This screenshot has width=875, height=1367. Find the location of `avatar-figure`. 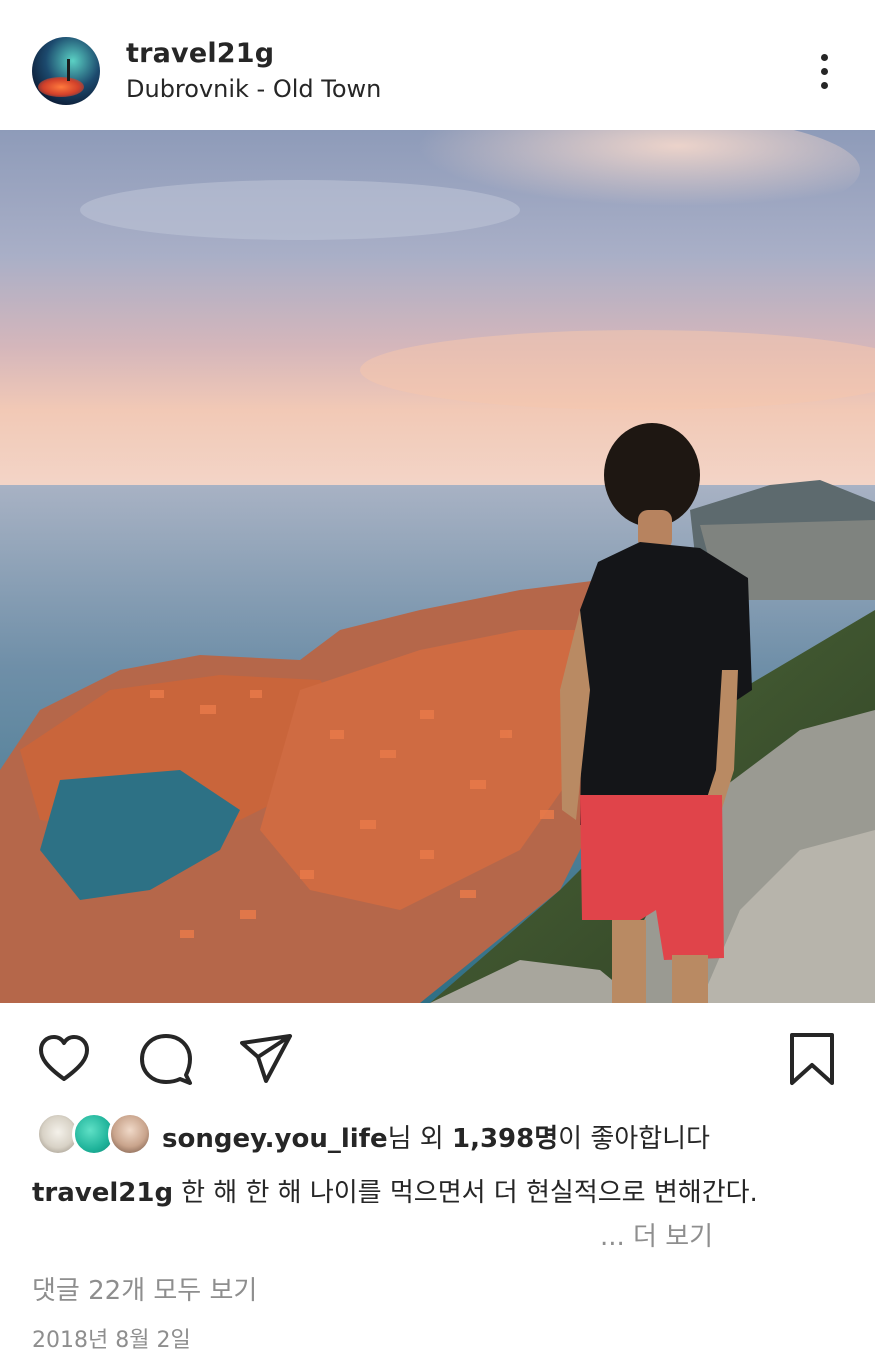

avatar-figure is located at coordinates (68, 70).